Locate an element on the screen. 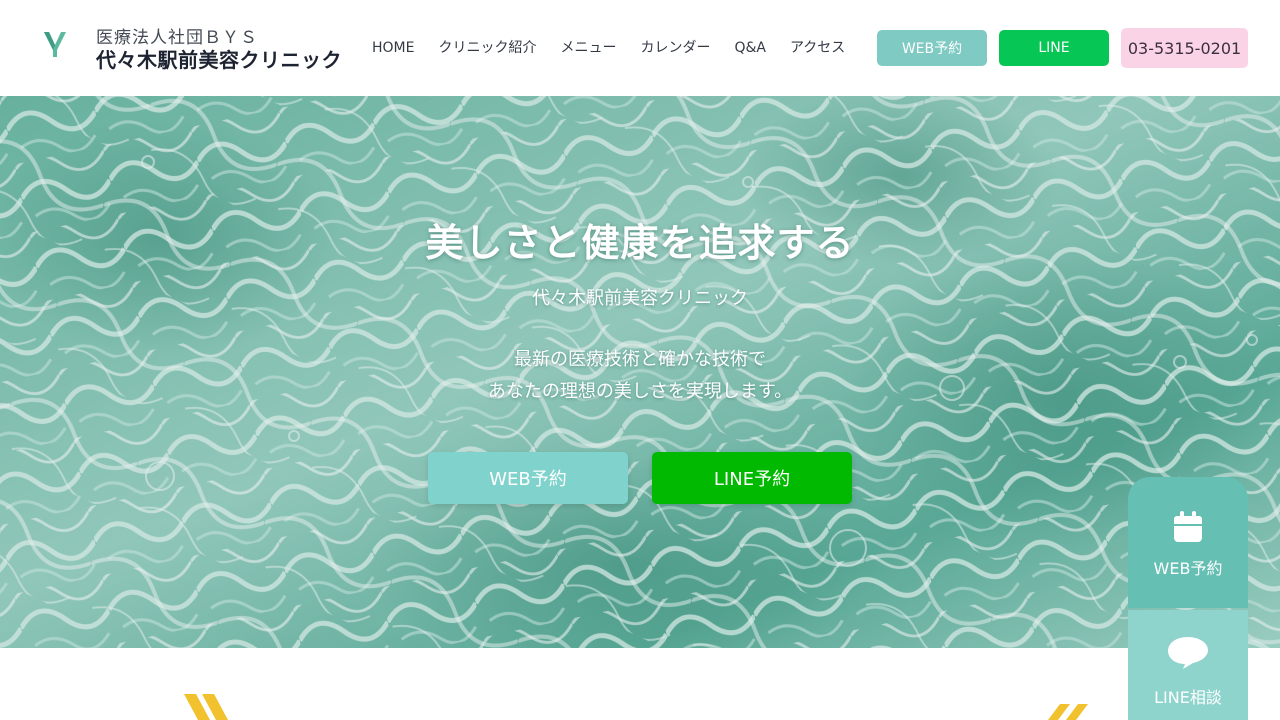 The height and width of the screenshot is (720, 1280). nav-calendar: カレンダー is located at coordinates (675, 48).